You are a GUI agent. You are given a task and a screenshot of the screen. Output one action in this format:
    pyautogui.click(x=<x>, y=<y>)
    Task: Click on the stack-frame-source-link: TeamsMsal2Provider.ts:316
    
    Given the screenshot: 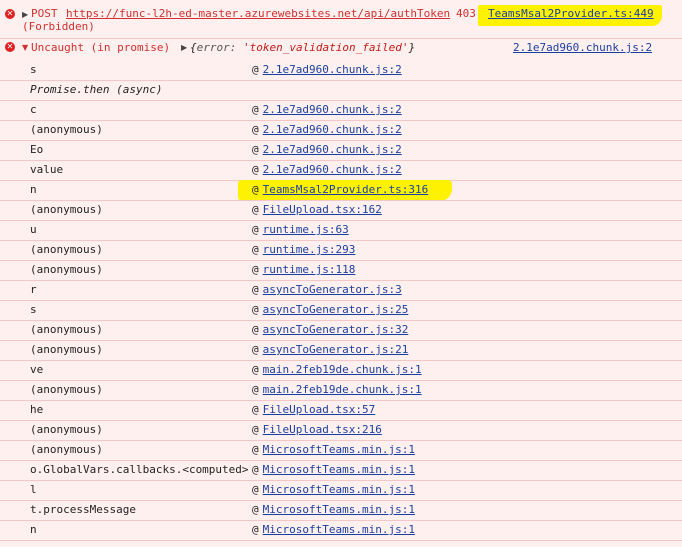 What is the action you would take?
    pyautogui.click(x=346, y=189)
    